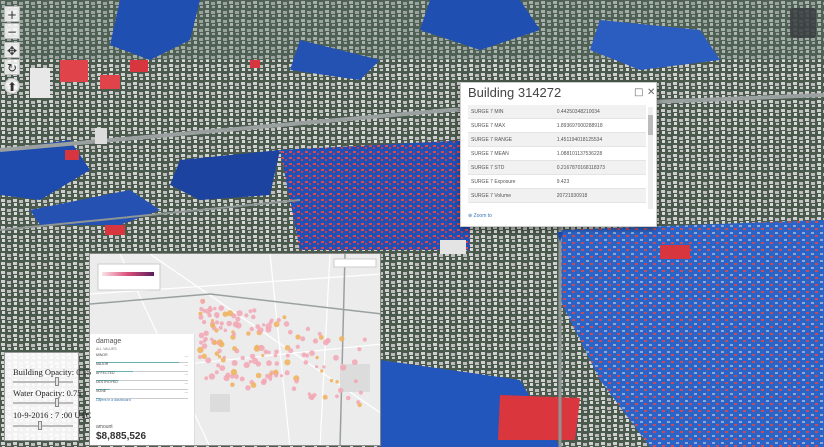  I want to click on close-icon: ✕, so click(651, 92).